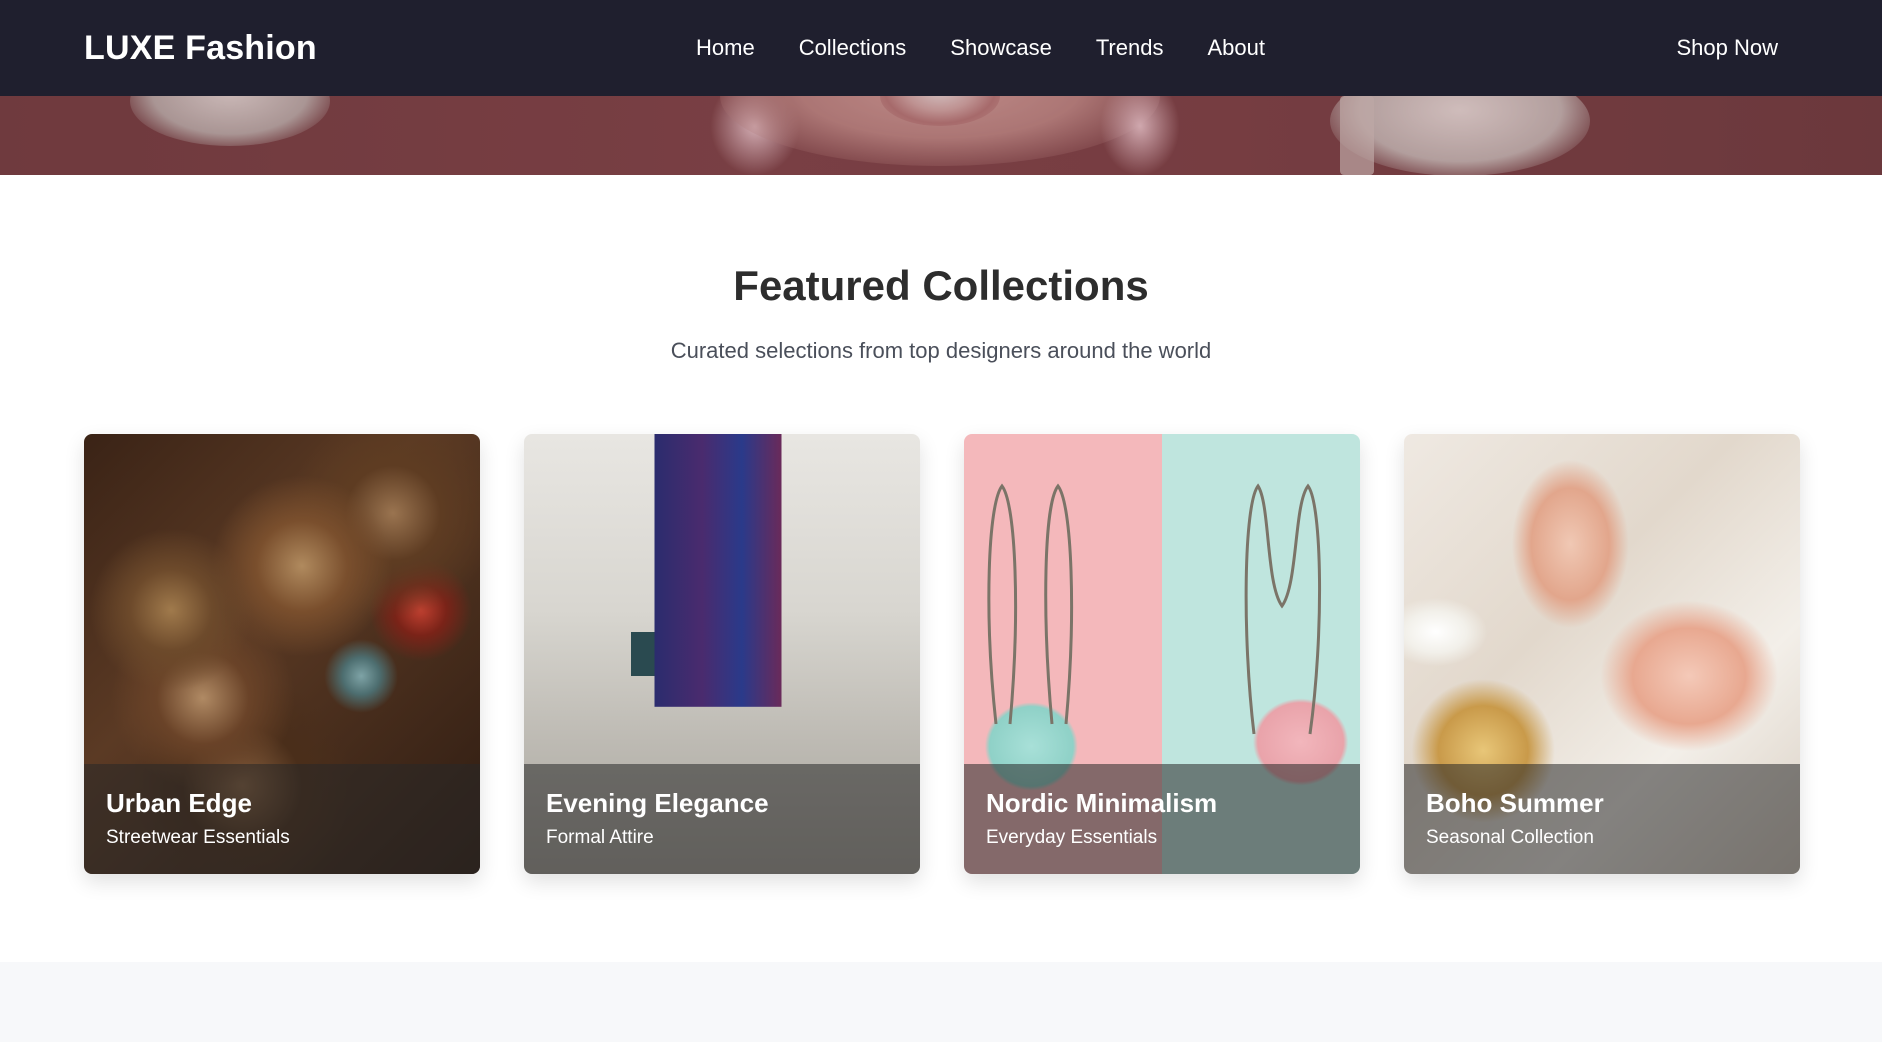 Image resolution: width=1882 pixels, height=1042 pixels. Describe the element at coordinates (1236, 48) in the screenshot. I see `nav-link-about: About` at that location.